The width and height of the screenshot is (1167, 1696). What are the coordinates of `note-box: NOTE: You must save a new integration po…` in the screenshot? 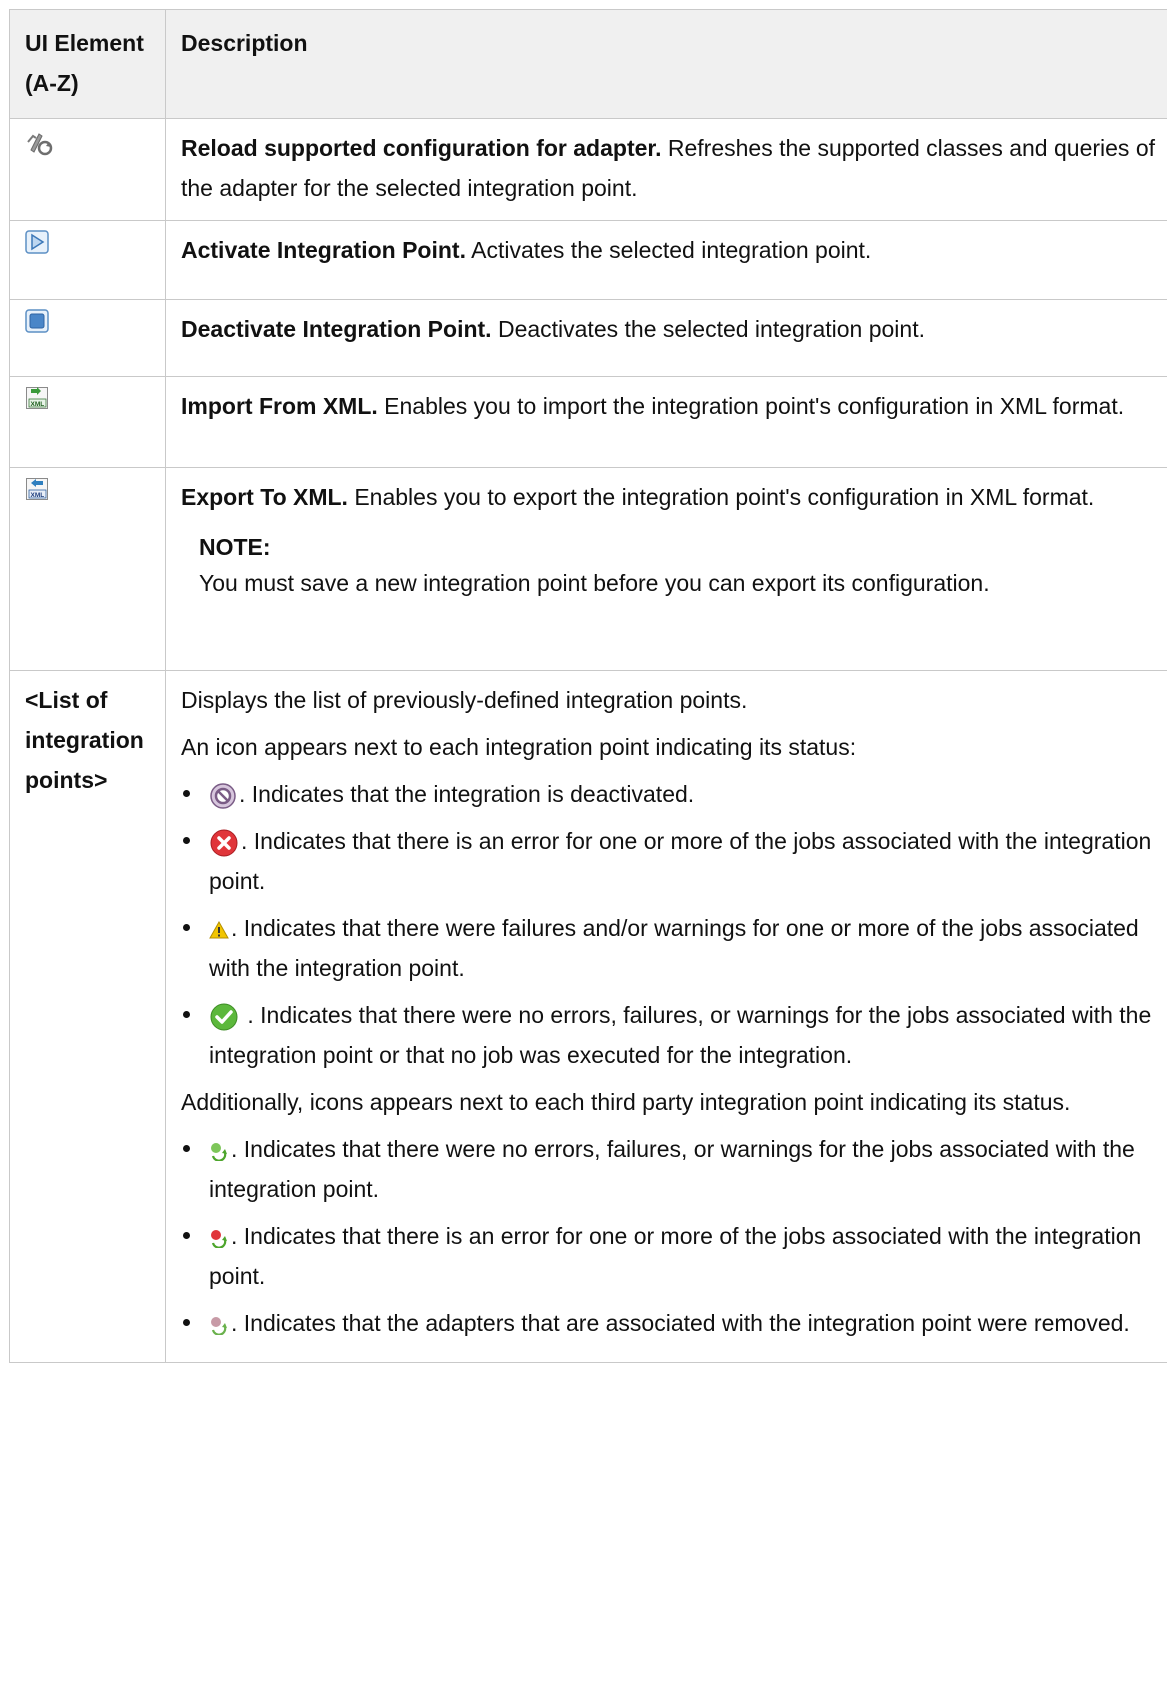 It's located at (677, 565).